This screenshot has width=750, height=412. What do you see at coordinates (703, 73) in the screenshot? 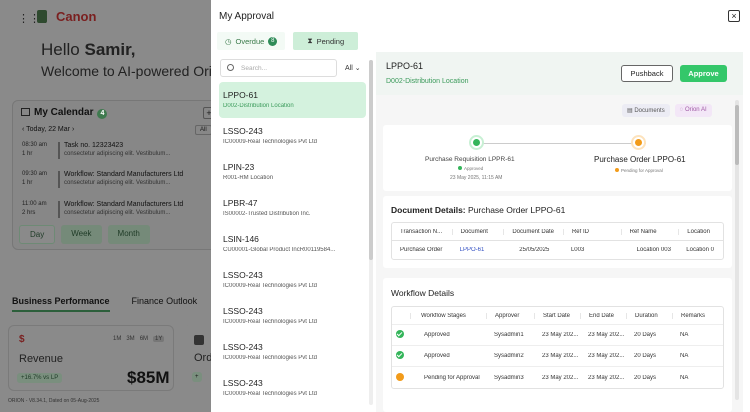
I see `approve-button: Approve` at bounding box center [703, 73].